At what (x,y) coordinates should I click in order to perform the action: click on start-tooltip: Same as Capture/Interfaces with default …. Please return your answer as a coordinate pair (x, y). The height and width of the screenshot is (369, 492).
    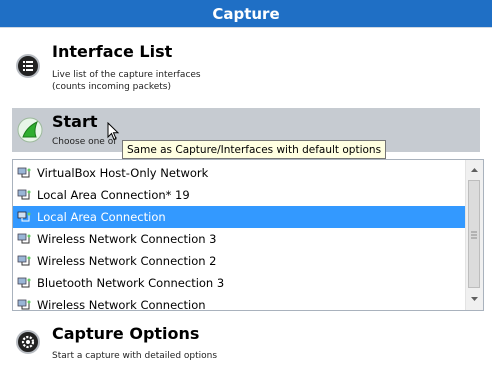
    Looking at the image, I should click on (254, 149).